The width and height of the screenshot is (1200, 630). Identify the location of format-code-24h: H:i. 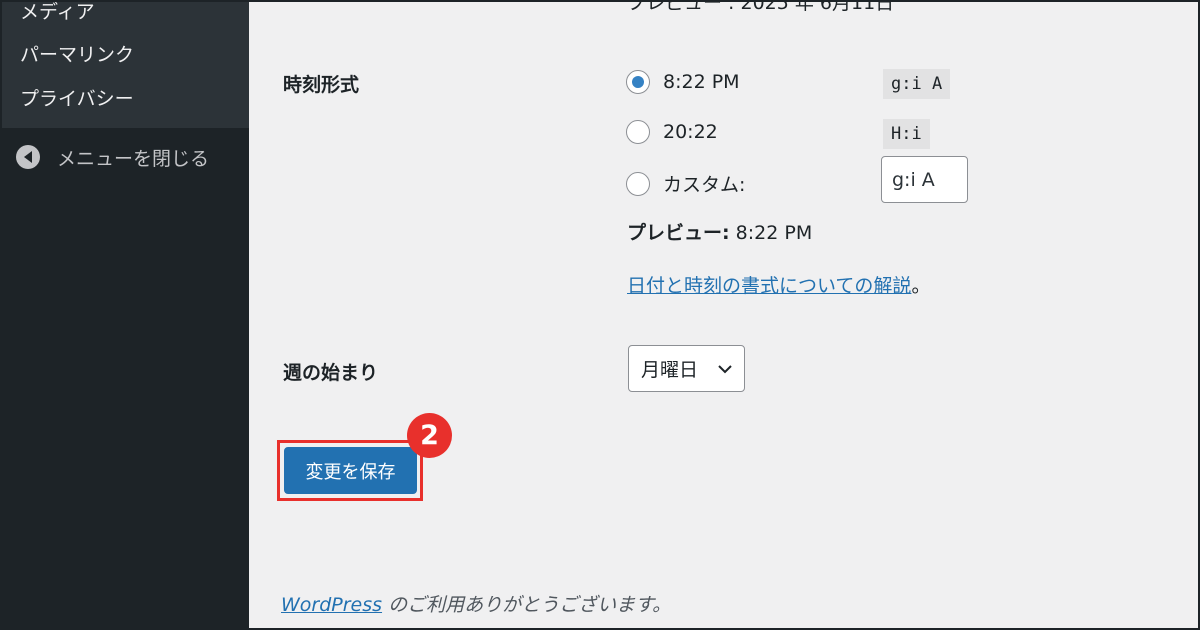
(906, 134).